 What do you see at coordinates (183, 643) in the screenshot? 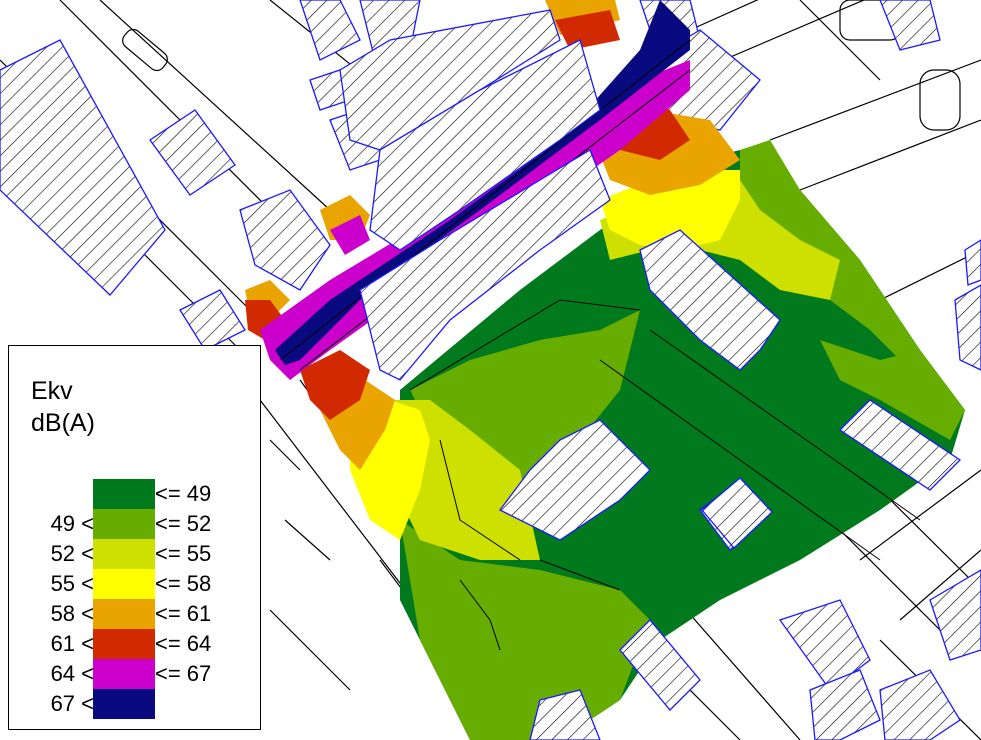
I see `legend-upper-label: <= 64` at bounding box center [183, 643].